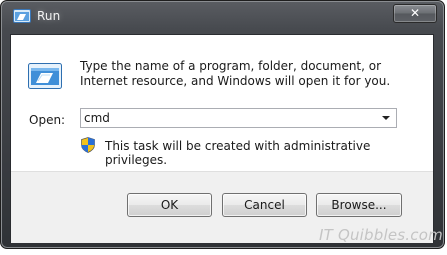  What do you see at coordinates (386, 118) in the screenshot?
I see `chevron-down-icon` at bounding box center [386, 118].